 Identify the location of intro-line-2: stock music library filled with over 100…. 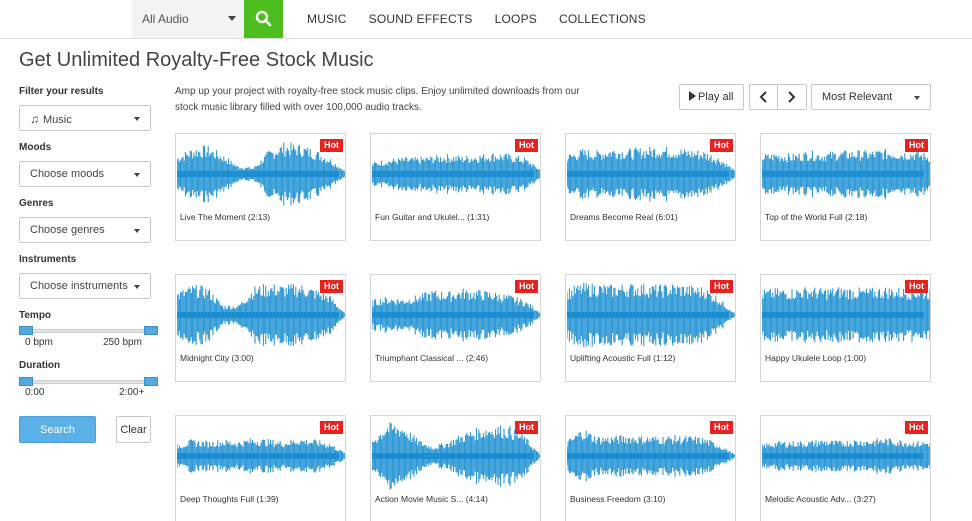
(298, 107).